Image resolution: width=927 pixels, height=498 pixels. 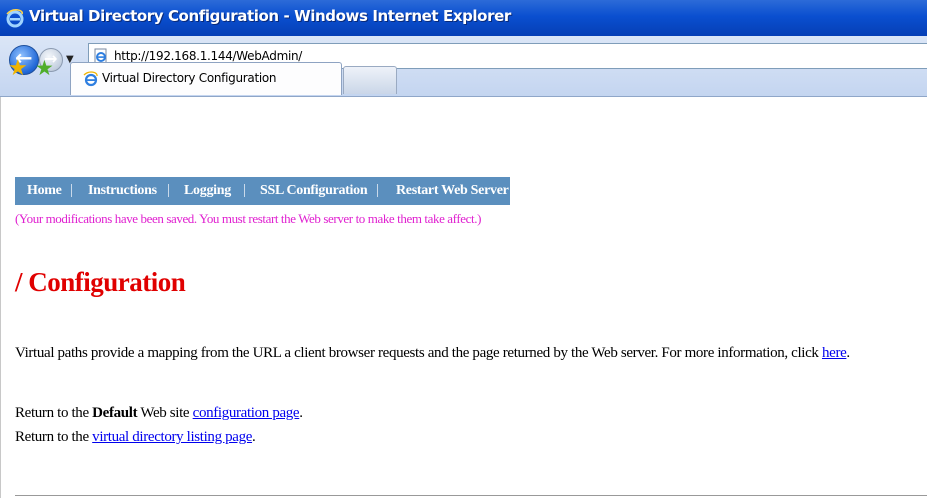 I want to click on description-end: ., so click(x=848, y=353).